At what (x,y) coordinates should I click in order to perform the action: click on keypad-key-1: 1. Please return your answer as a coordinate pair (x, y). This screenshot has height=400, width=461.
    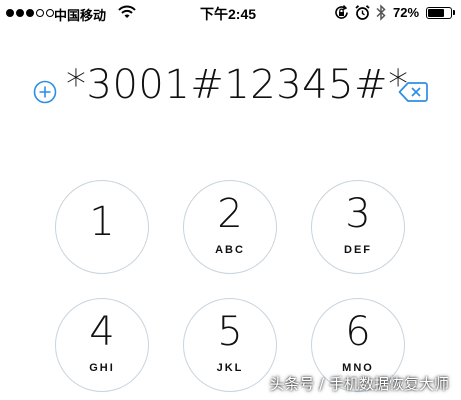
    Looking at the image, I should click on (102, 227).